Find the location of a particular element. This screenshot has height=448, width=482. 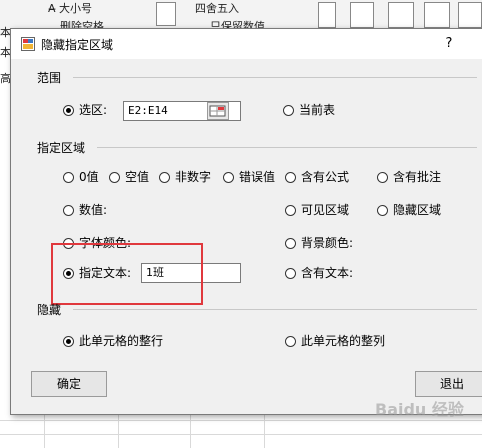

comment-label: 含有批注 is located at coordinates (417, 177).